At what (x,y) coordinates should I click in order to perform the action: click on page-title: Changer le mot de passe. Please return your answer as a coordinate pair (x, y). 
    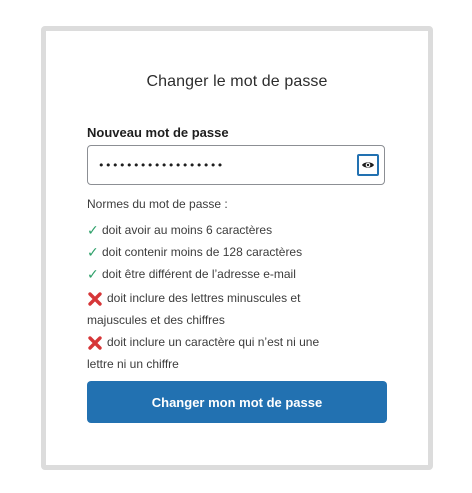
    Looking at the image, I should click on (237, 81).